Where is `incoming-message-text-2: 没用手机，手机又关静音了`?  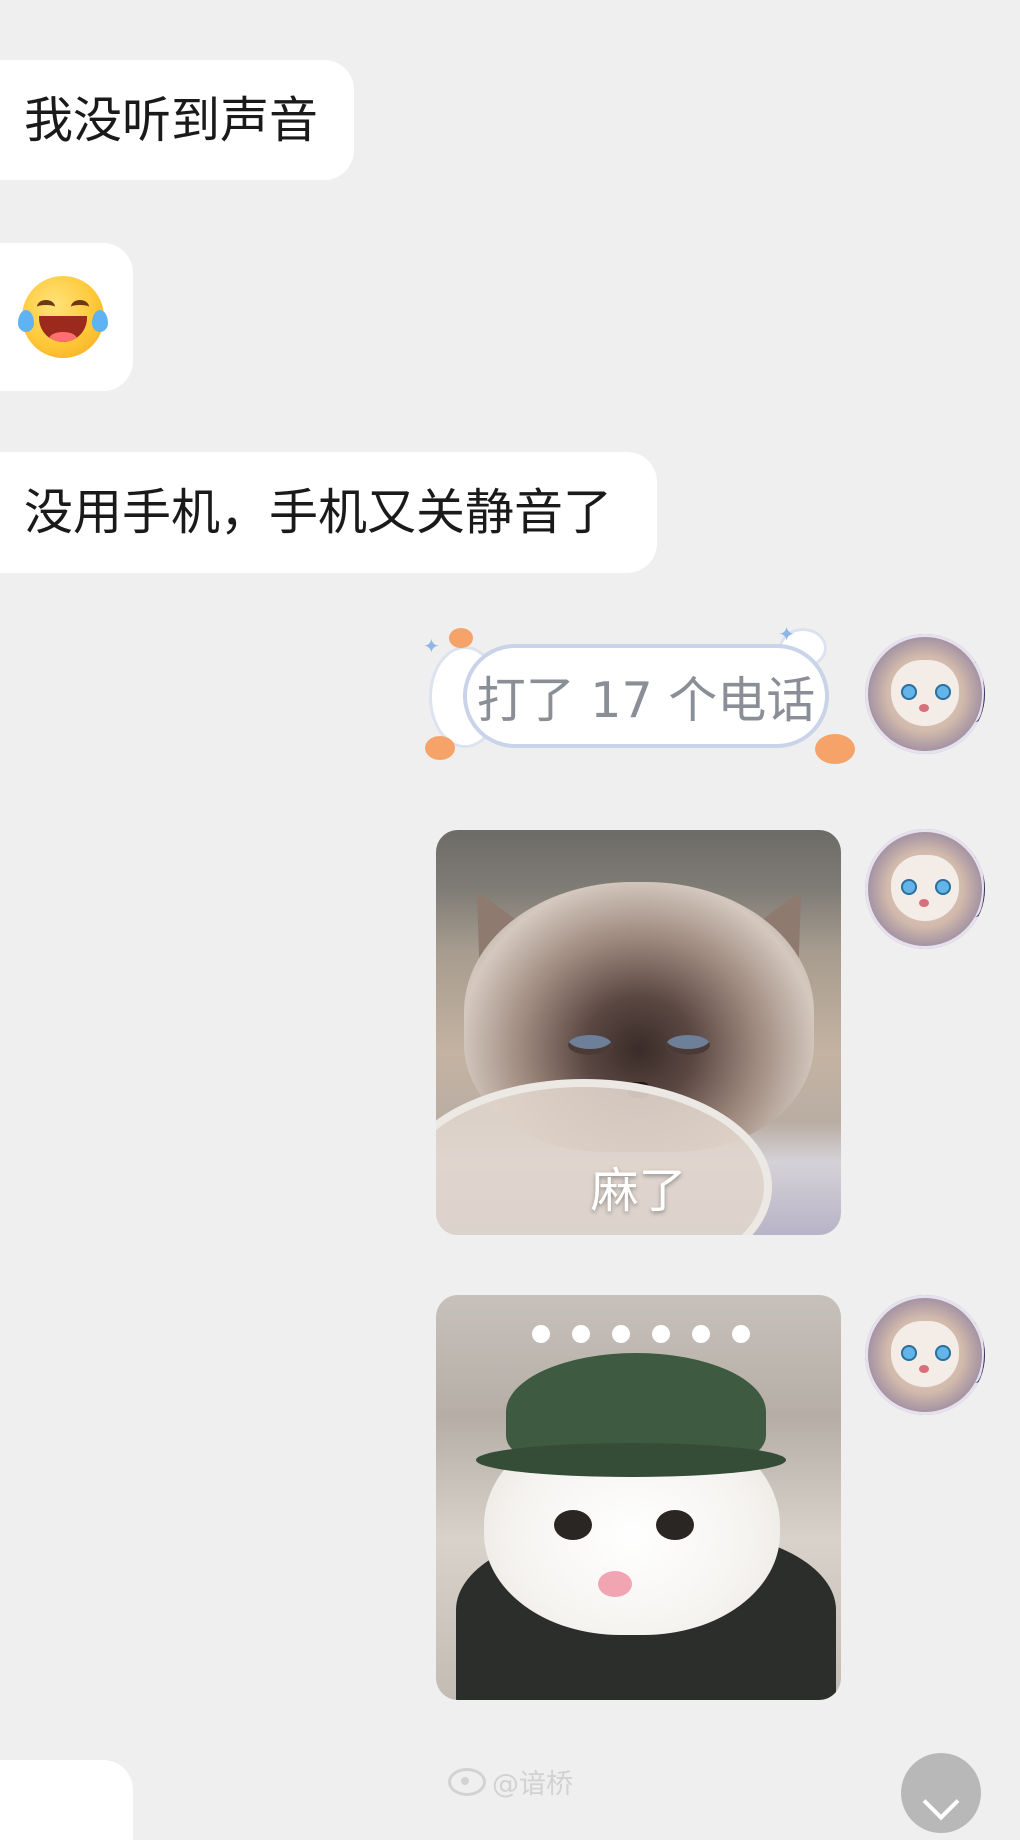 incoming-message-text-2: 没用手机，手机又关静音了 is located at coordinates (328, 512).